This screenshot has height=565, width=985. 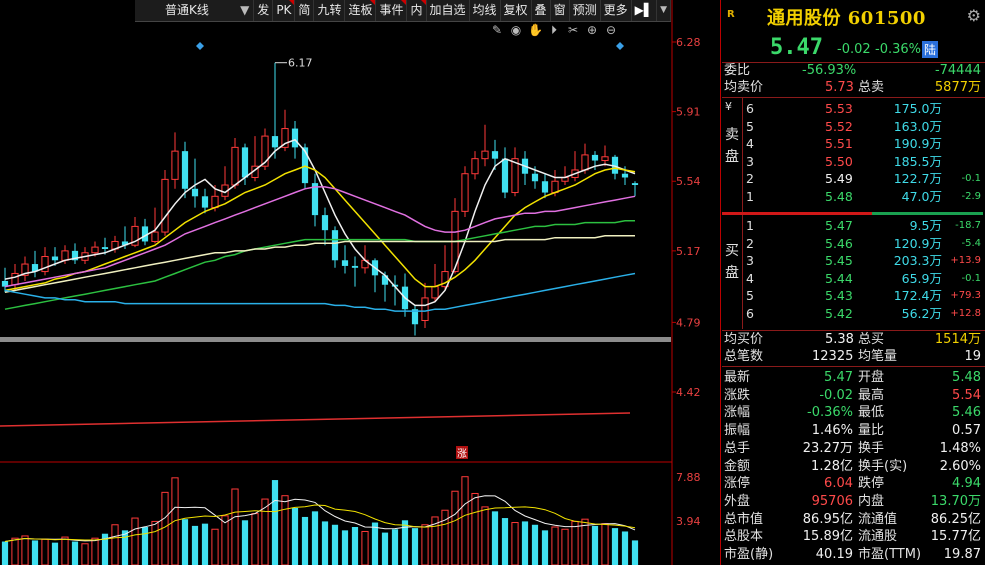 I want to click on buy-strength-bar, so click(x=927, y=213).